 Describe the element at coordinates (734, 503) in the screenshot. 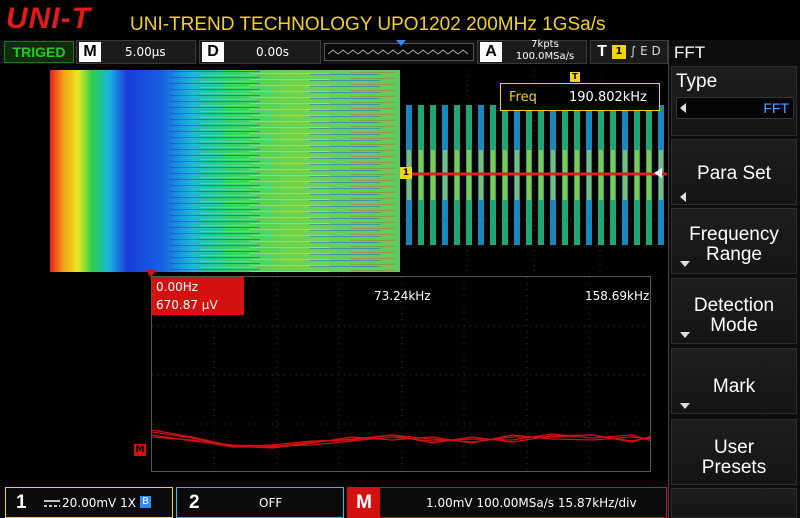

I see `menu-spare-button` at that location.